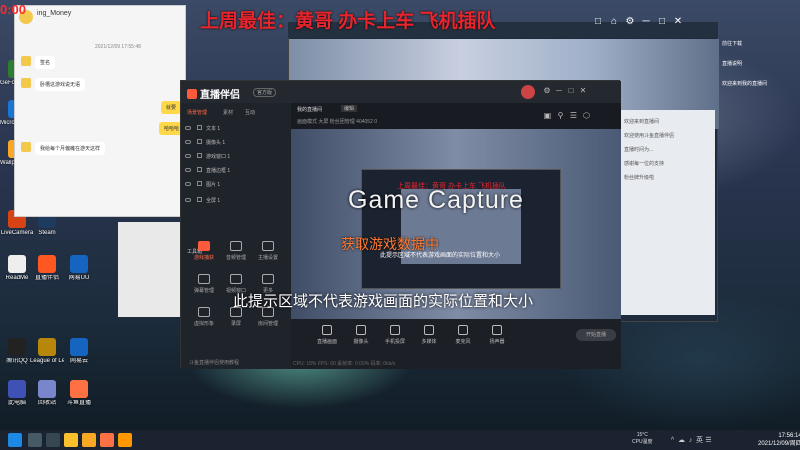  I want to click on input-method-icon: 英, so click(699, 440).